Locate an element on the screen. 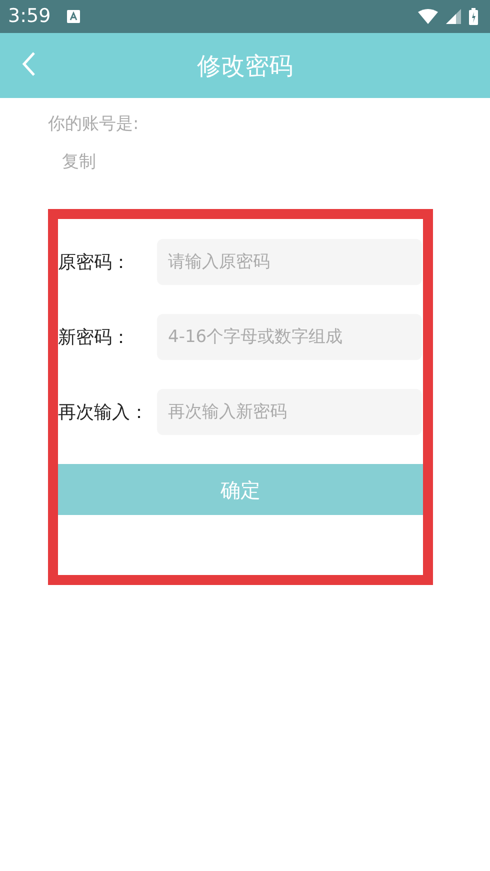  password-field: 4-16个字母或数字组成 is located at coordinates (289, 337).